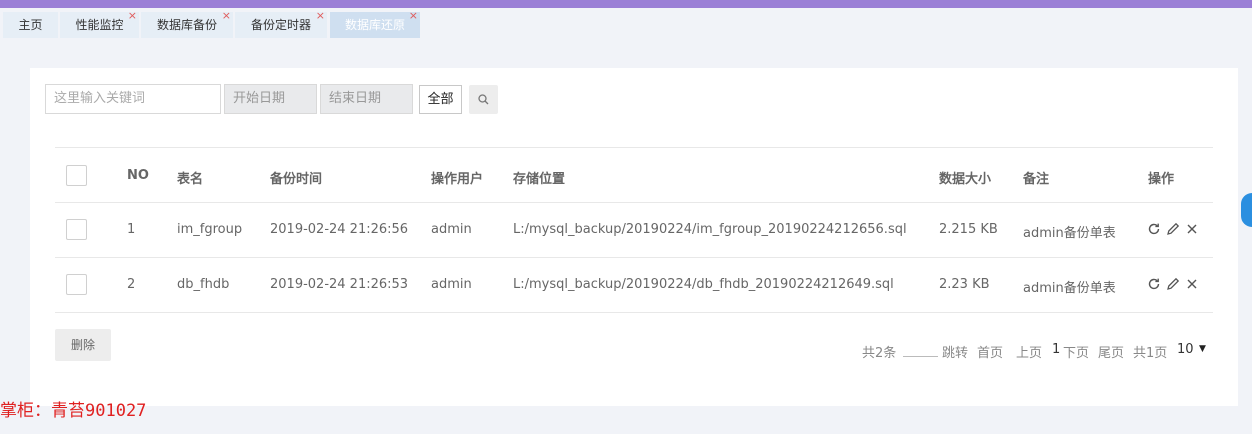  I want to click on tab-label: 数据库还原, so click(374, 25).